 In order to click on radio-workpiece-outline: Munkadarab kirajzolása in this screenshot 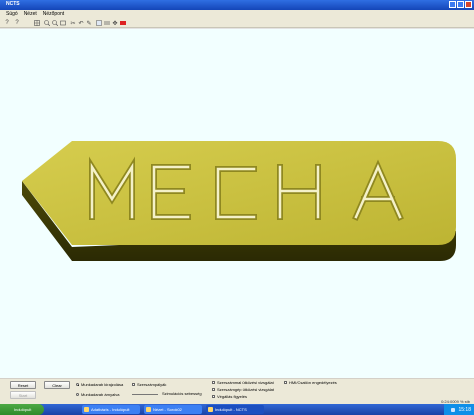, I will do `click(99, 384)`.